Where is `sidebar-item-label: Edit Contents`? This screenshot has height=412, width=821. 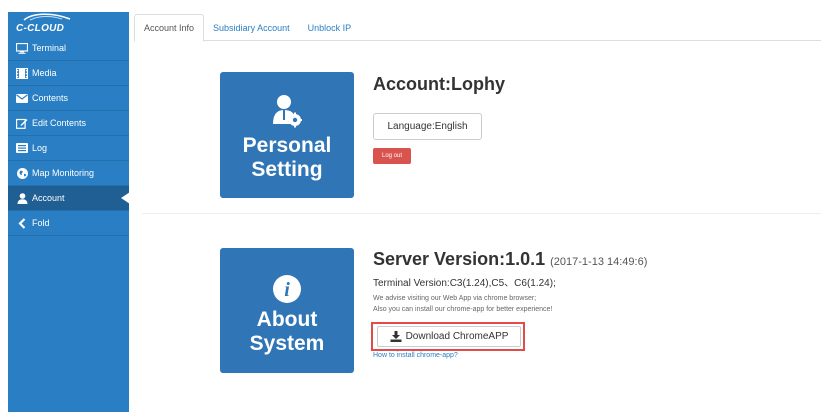 sidebar-item-label: Edit Contents is located at coordinates (59, 123).